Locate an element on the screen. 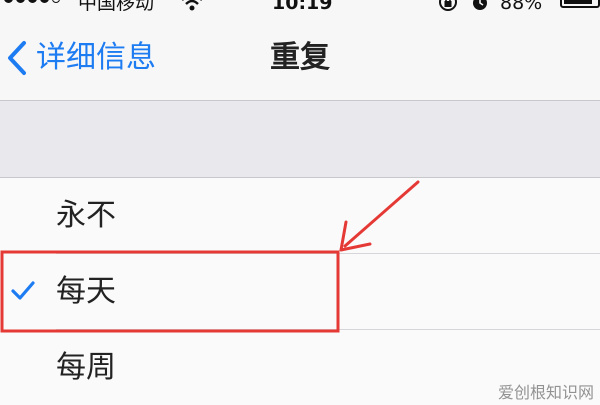 The height and width of the screenshot is (405, 600). checkmark-icon is located at coordinates (23, 290).